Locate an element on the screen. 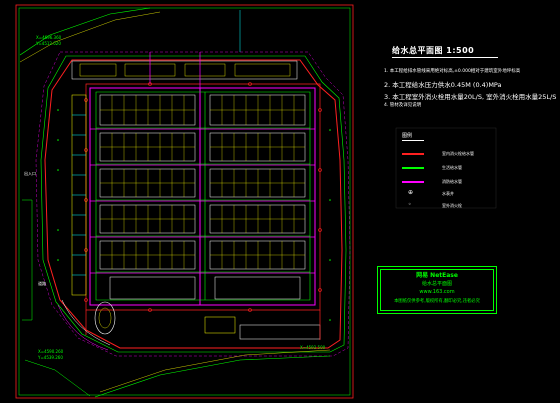  title-underline is located at coordinates (445, 57).